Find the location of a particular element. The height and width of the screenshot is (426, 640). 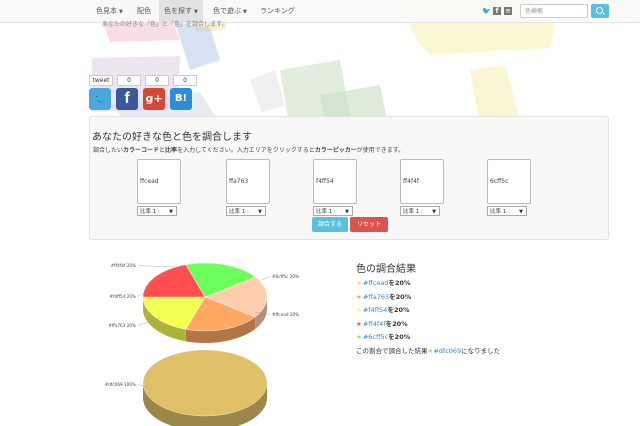

color-code-link: #ffa763 is located at coordinates (376, 297).